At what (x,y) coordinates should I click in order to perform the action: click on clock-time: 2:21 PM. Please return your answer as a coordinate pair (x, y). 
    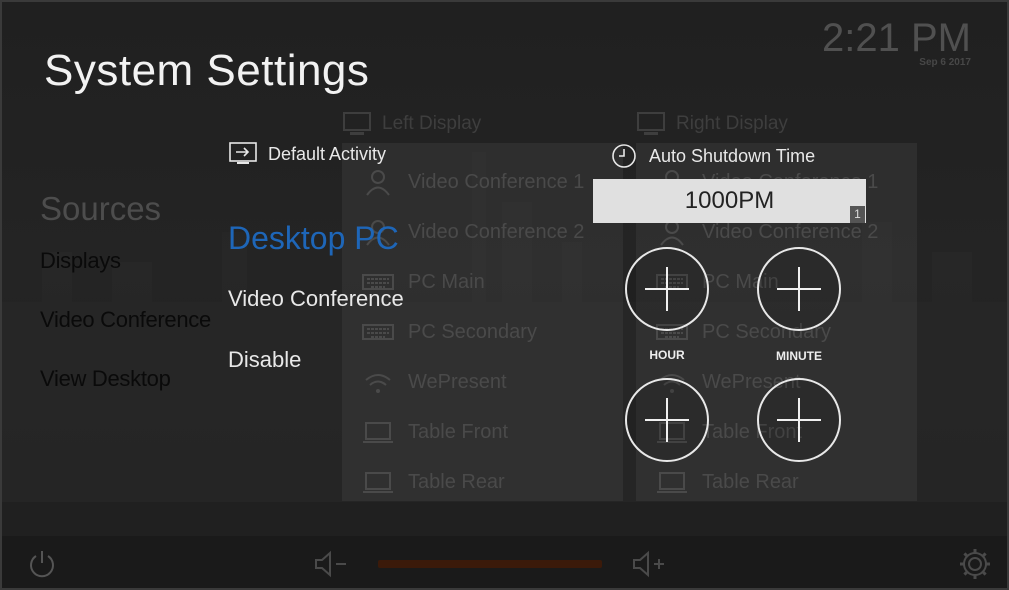
    Looking at the image, I should click on (896, 38).